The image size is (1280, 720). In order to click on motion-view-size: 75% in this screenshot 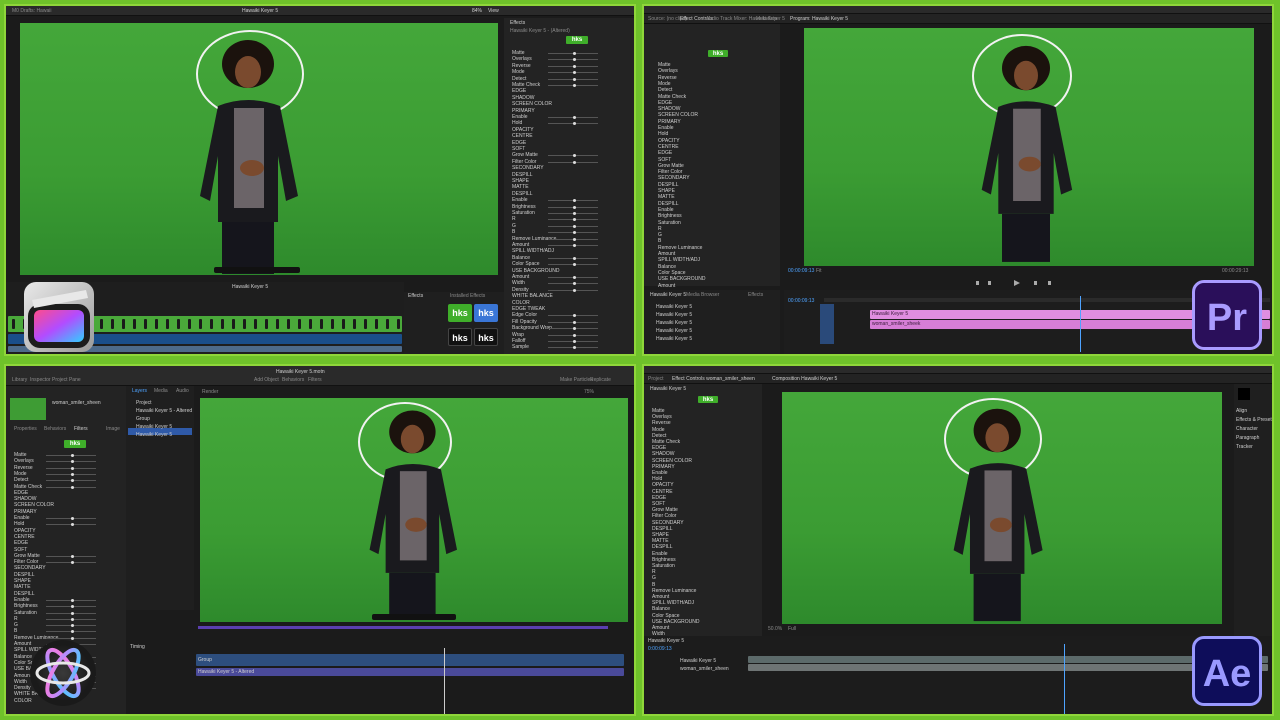, I will do `click(589, 392)`.